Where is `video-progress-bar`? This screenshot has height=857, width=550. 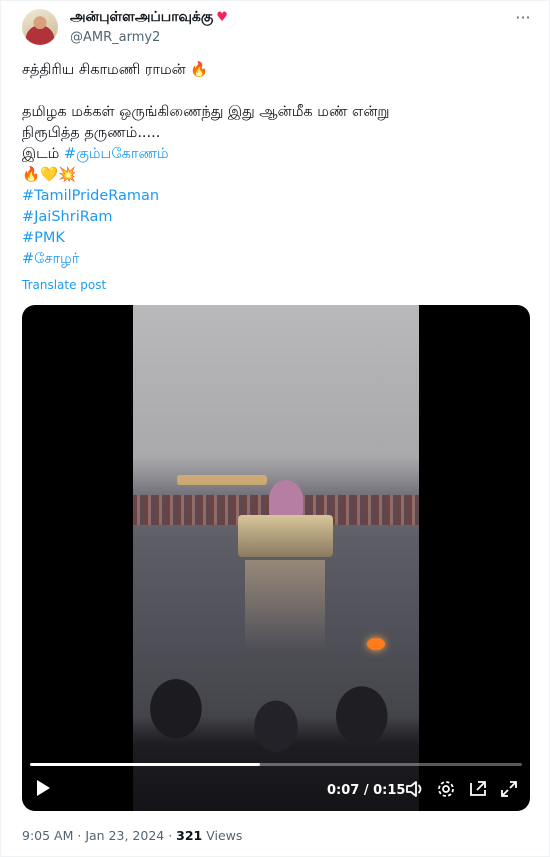
video-progress-bar is located at coordinates (276, 764).